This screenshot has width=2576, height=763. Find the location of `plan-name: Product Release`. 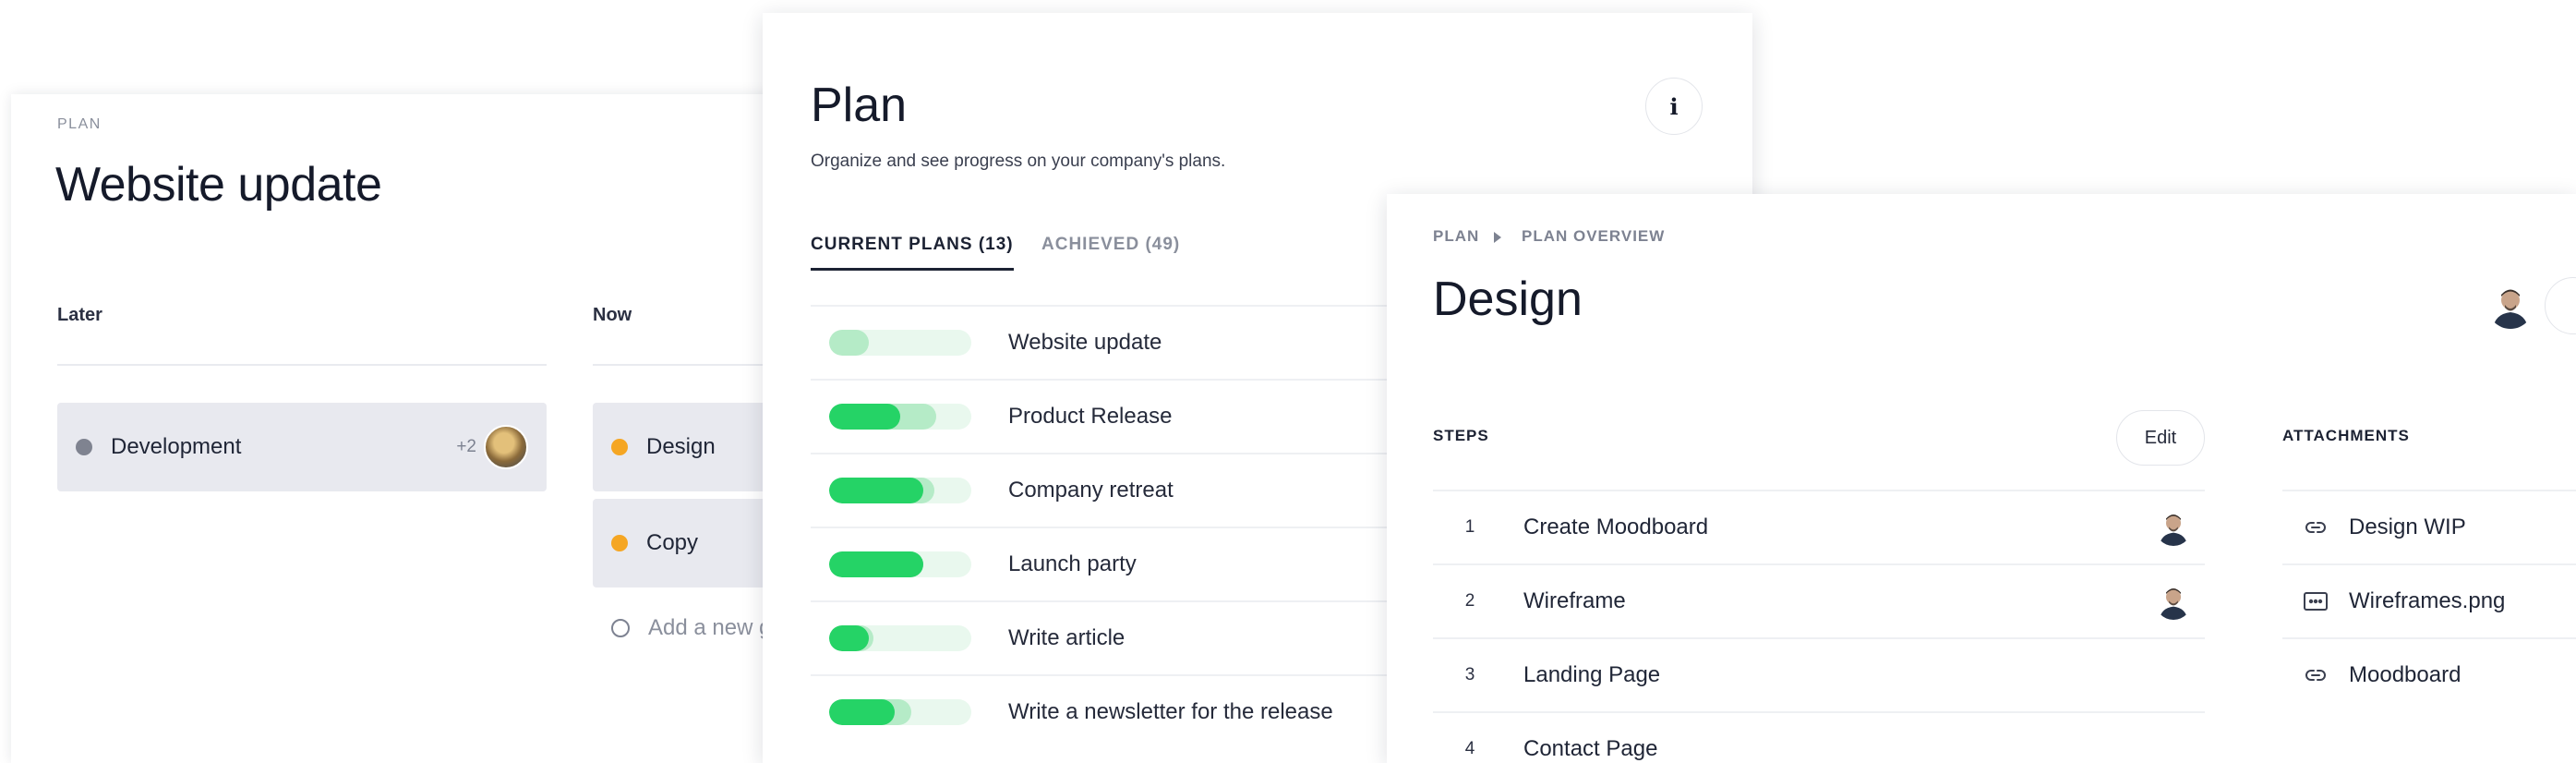

plan-name: Product Release is located at coordinates (1090, 416).